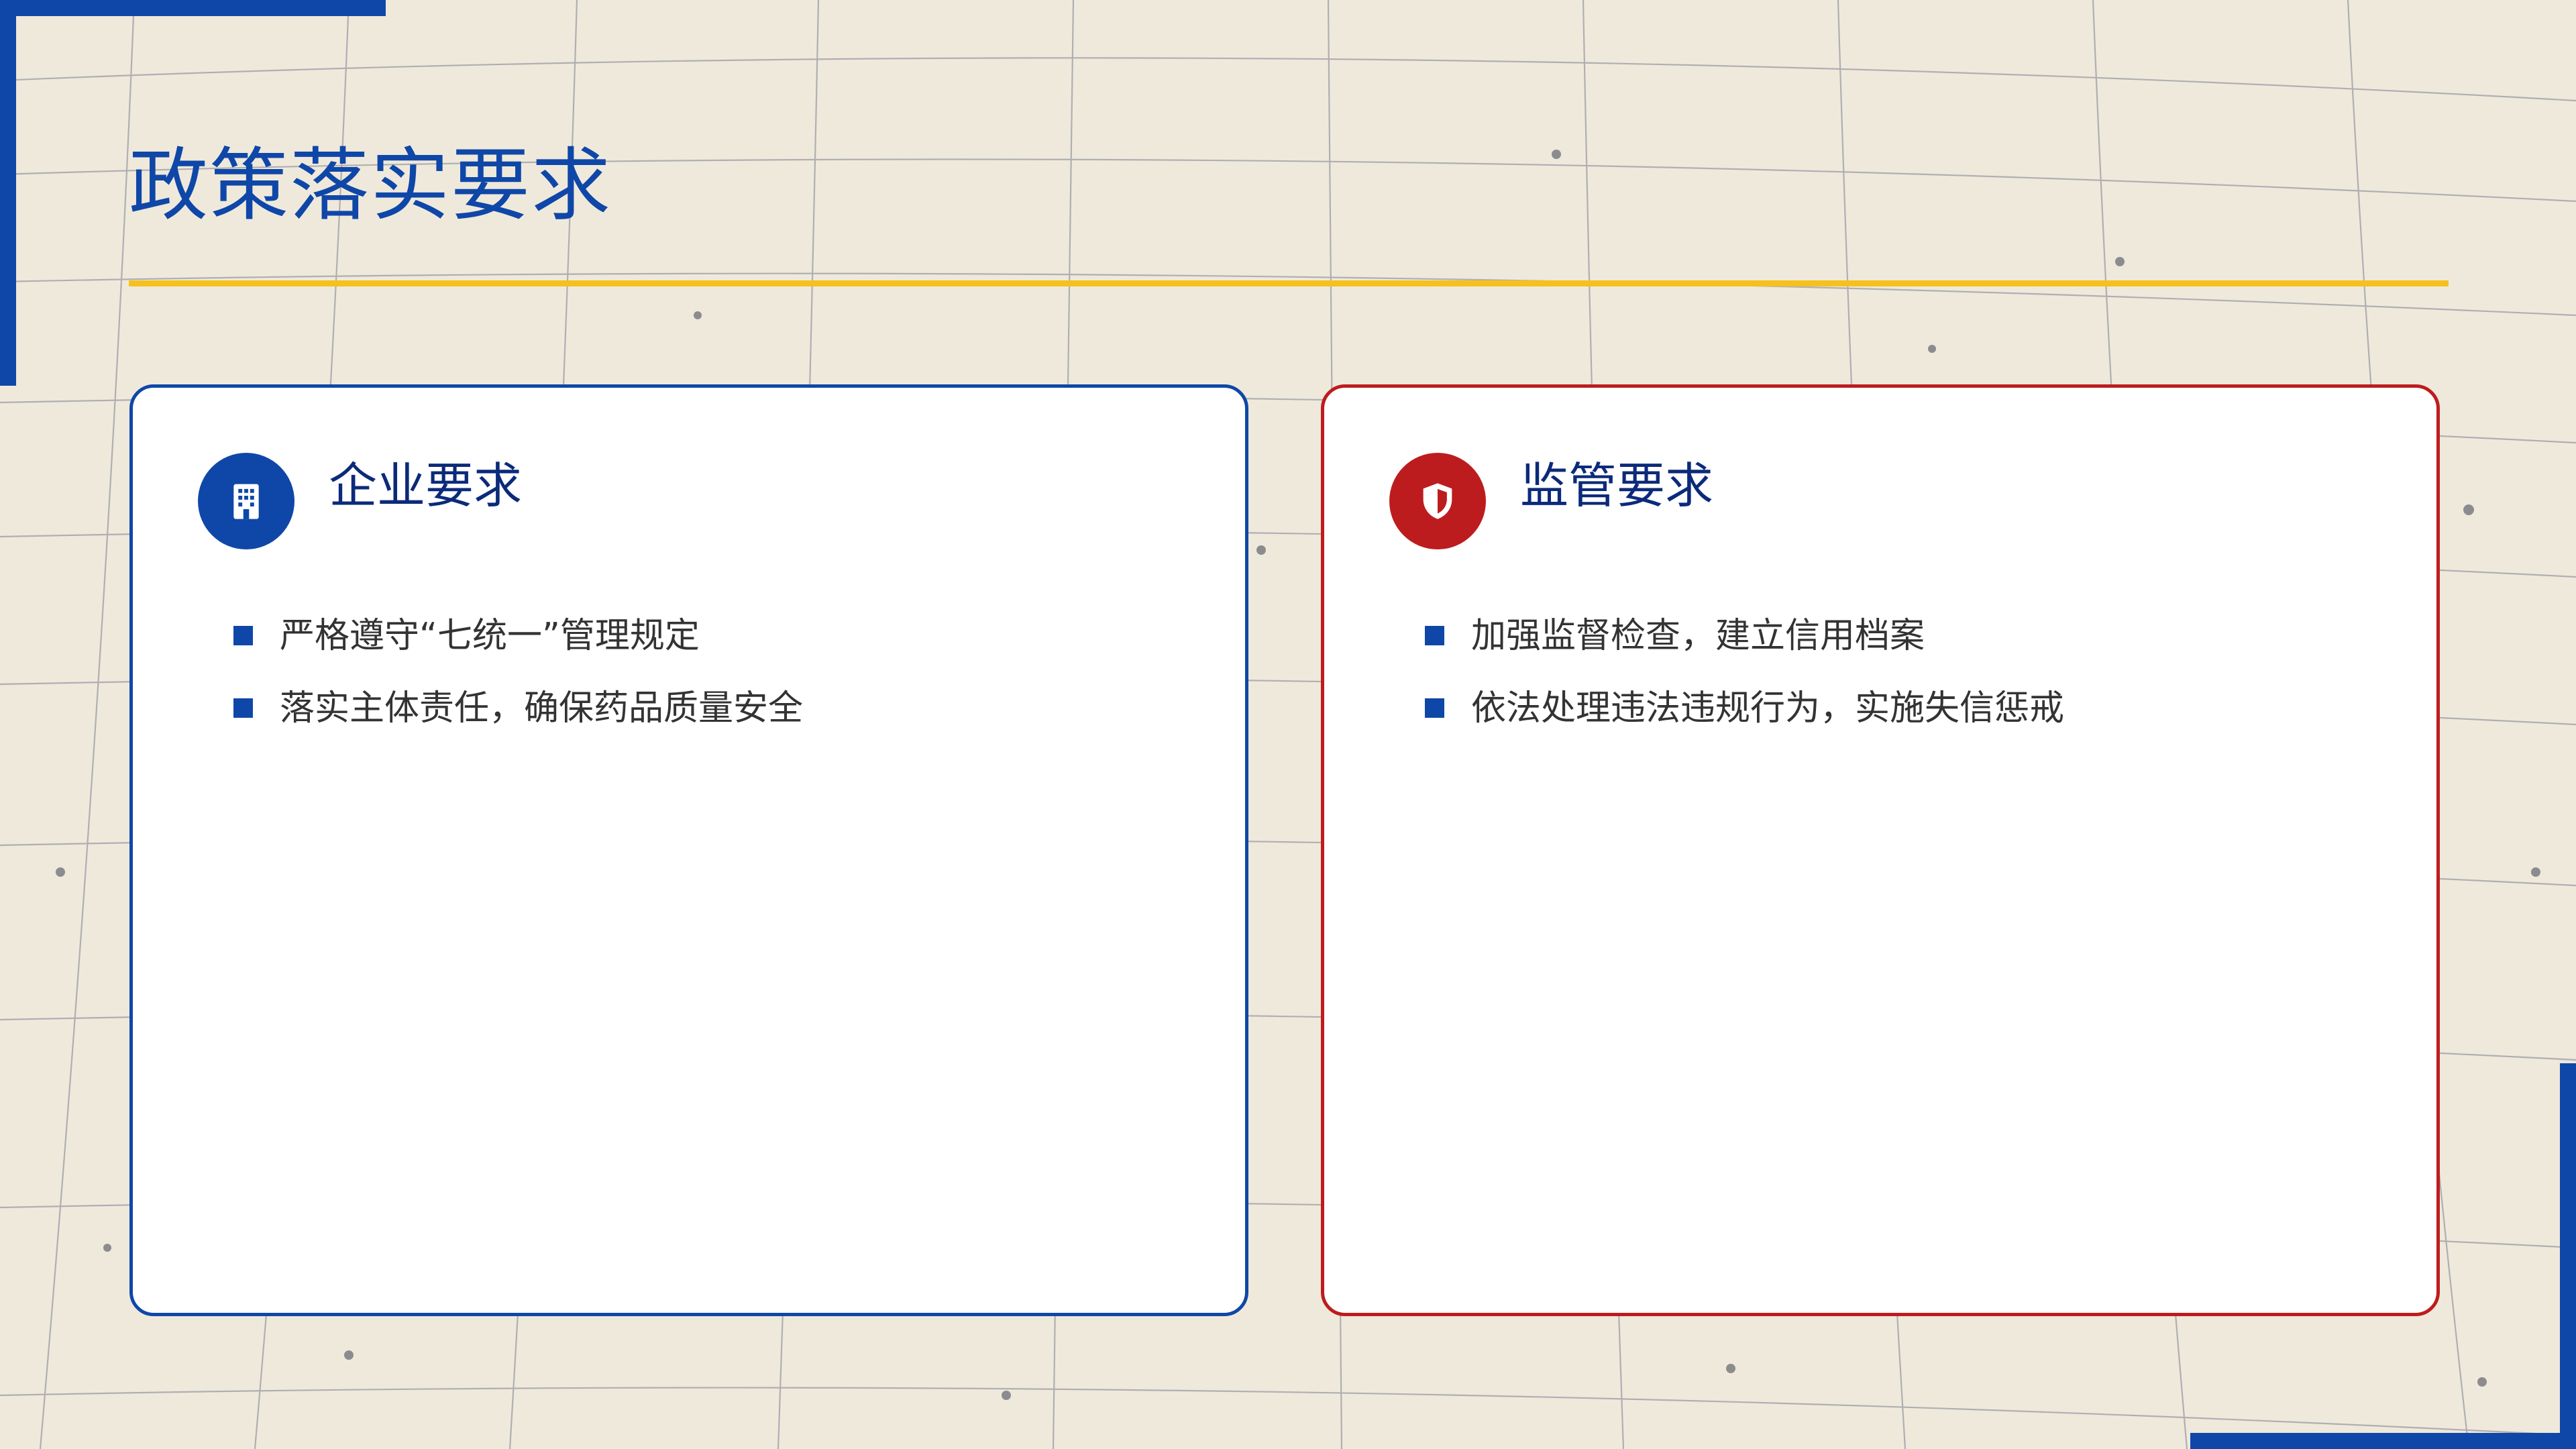 The width and height of the screenshot is (2576, 1449). Describe the element at coordinates (1744, 704) in the screenshot. I see `list-item: 依法处理违法违规行为，实施失信惩戒` at that location.